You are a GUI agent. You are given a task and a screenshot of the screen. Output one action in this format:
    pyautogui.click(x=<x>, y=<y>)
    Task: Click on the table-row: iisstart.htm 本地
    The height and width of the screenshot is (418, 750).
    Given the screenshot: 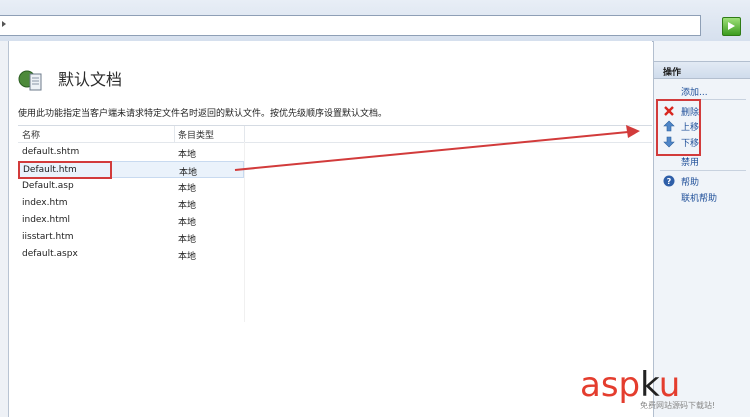 What is the action you would take?
    pyautogui.click(x=131, y=237)
    